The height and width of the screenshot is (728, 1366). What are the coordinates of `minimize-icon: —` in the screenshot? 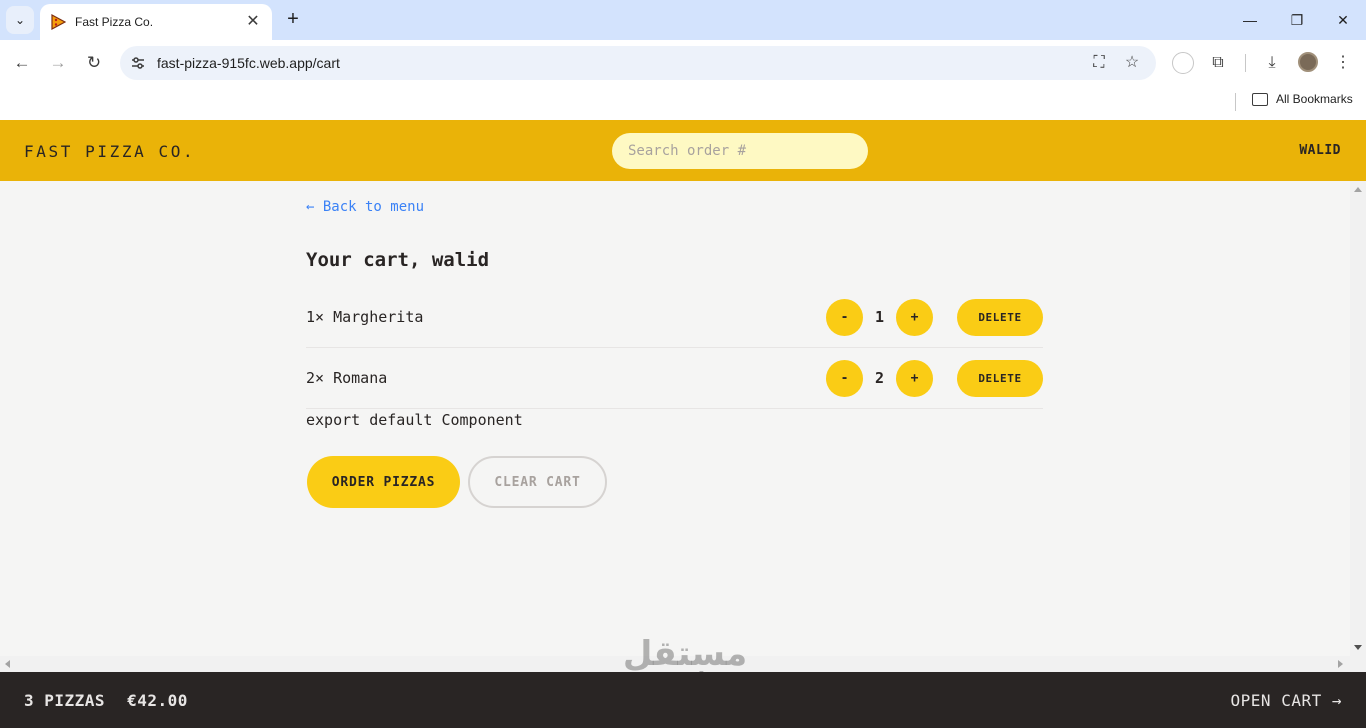 It's located at (1250, 20).